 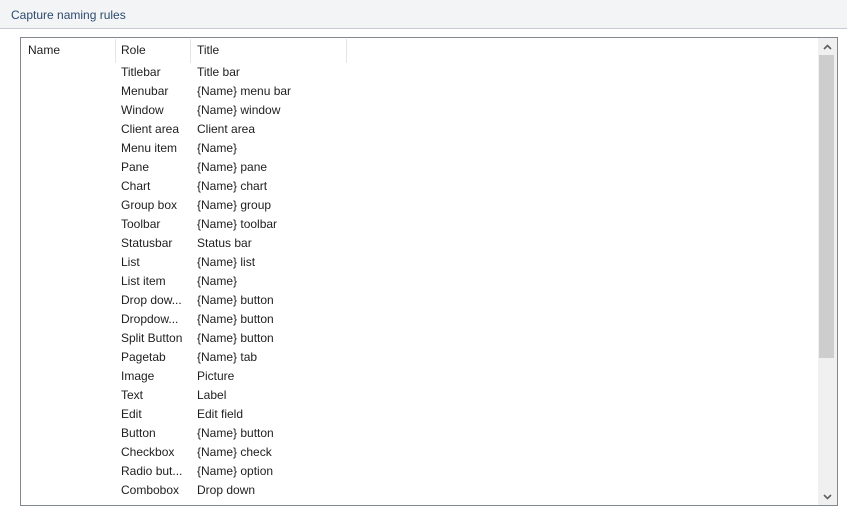 What do you see at coordinates (232, 167) in the screenshot?
I see `cell-title: {Name} pane` at bounding box center [232, 167].